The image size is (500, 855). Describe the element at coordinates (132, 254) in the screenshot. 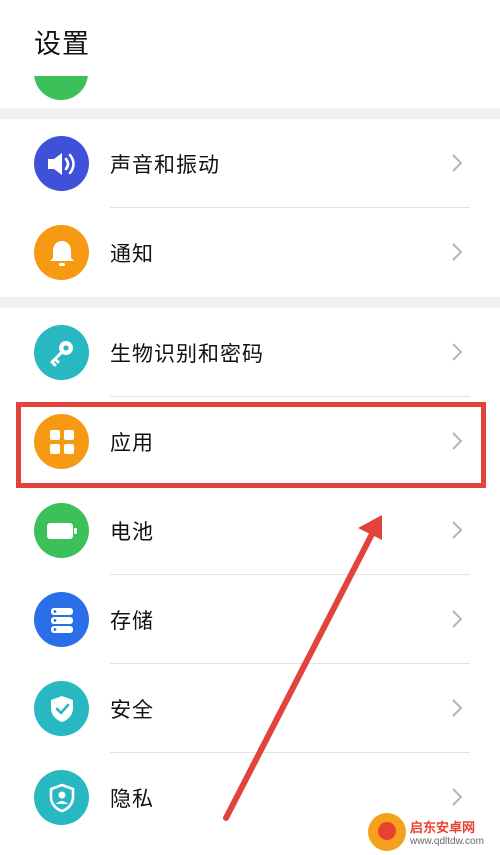

I see `settings-item-label: 通知` at that location.